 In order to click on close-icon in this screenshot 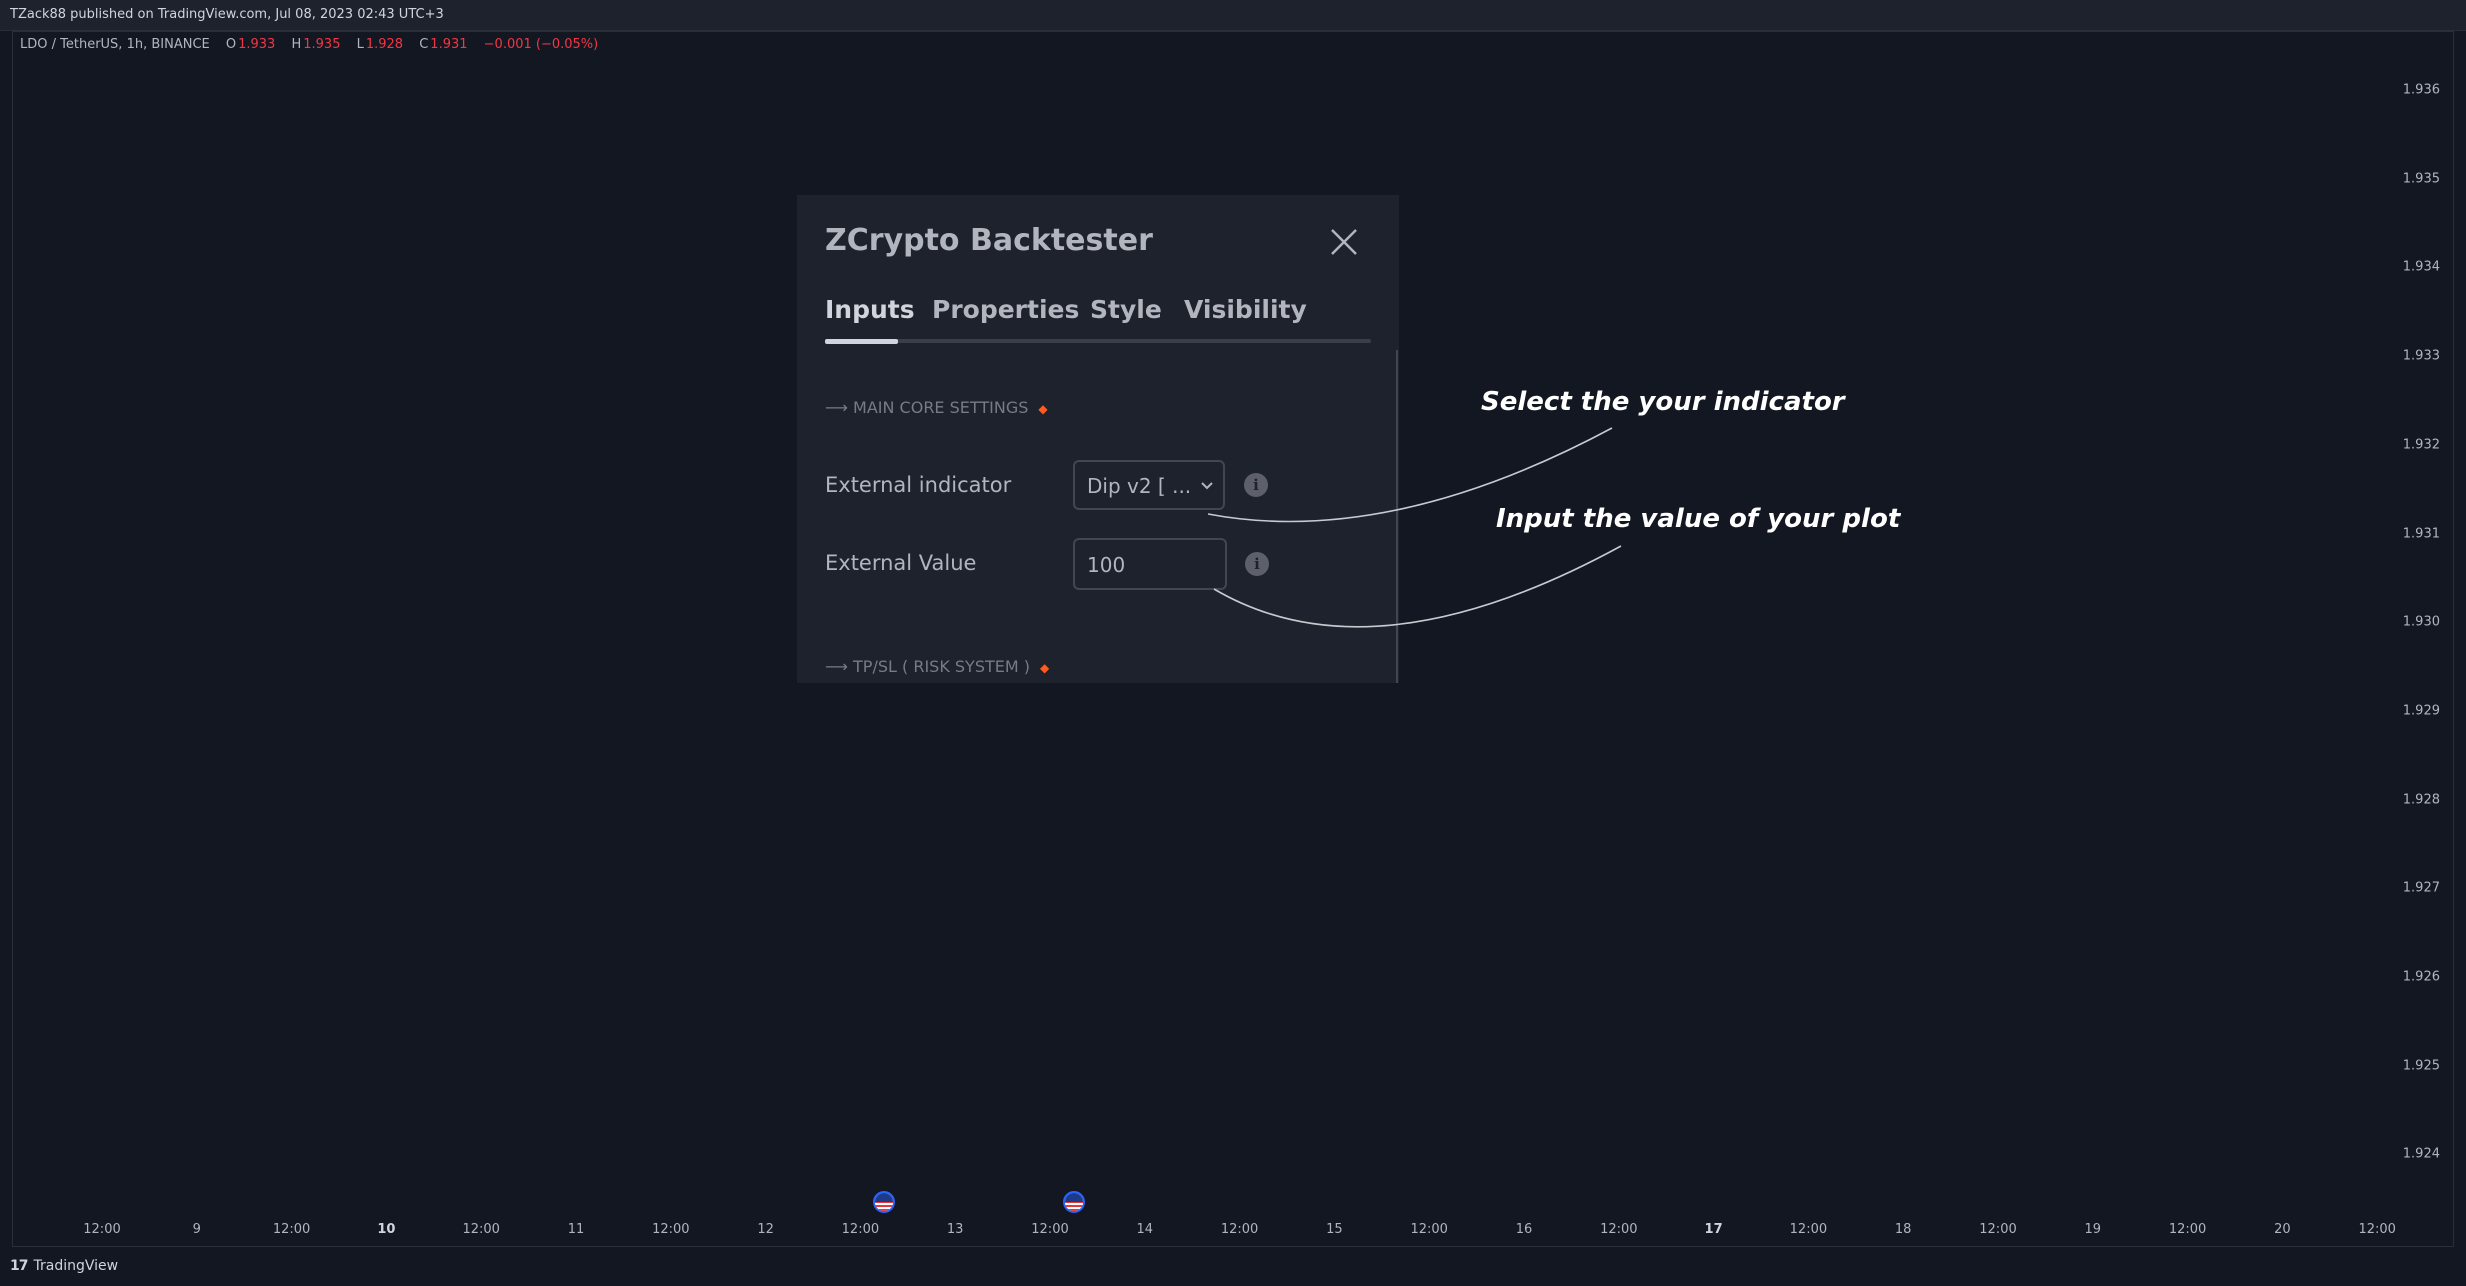, I will do `click(1344, 242)`.